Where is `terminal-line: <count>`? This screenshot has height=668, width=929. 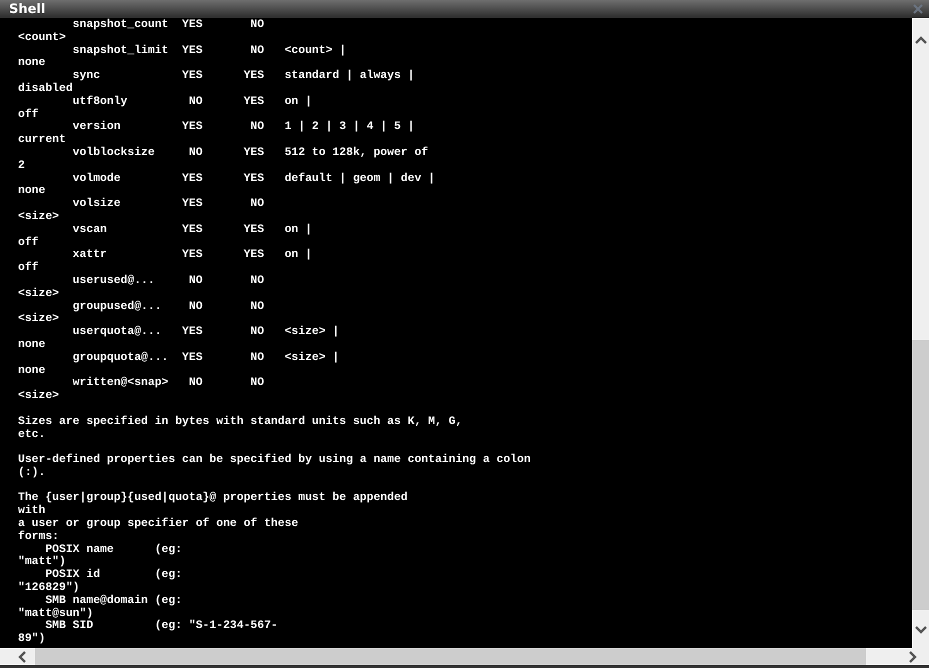
terminal-line: <count> is located at coordinates (42, 38).